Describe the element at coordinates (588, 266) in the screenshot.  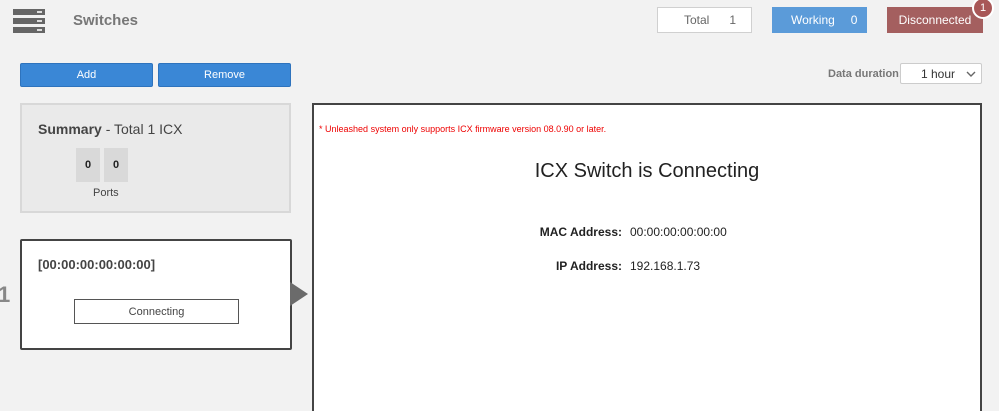
I see `ip-address-label: IP Address:` at that location.